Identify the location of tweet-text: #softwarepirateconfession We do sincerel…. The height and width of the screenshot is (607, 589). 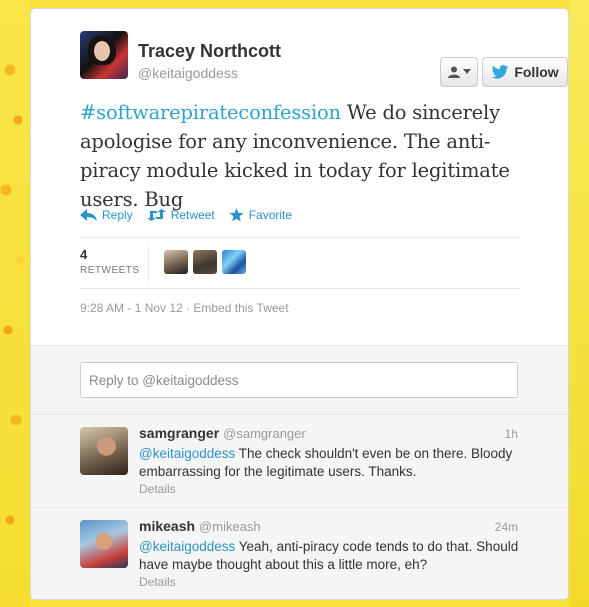
(300, 156).